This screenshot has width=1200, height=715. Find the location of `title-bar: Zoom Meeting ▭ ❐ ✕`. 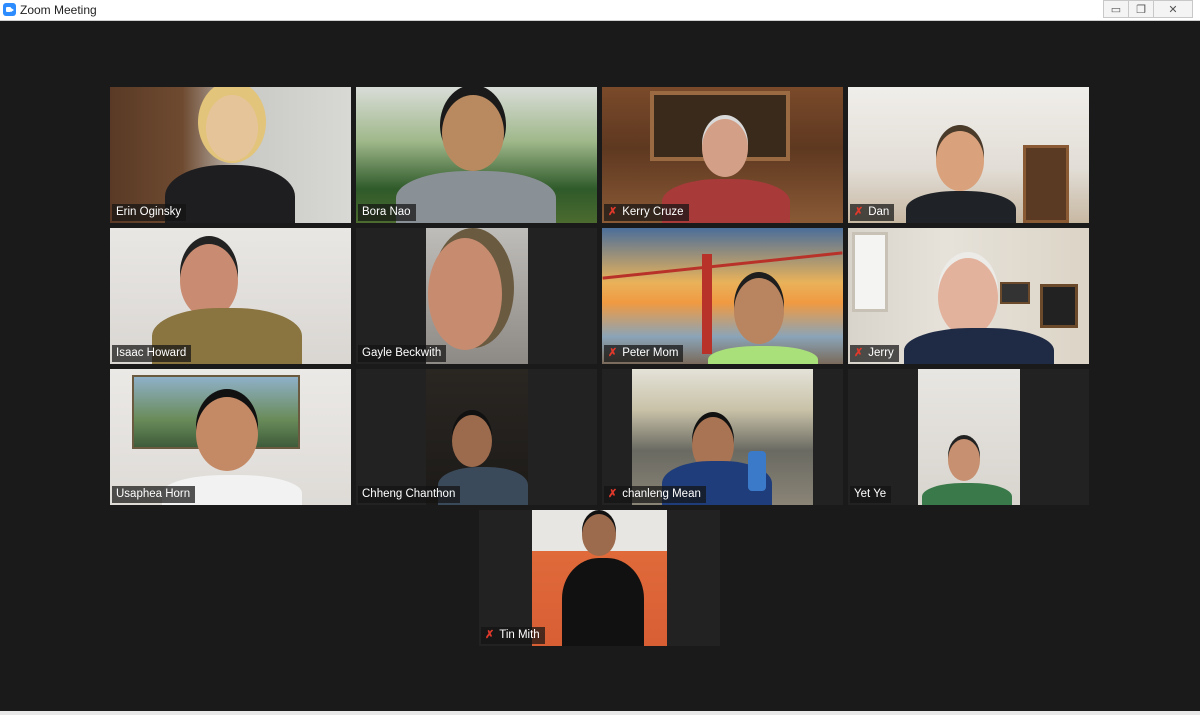

title-bar: Zoom Meeting ▭ ❐ ✕ is located at coordinates (600, 10).